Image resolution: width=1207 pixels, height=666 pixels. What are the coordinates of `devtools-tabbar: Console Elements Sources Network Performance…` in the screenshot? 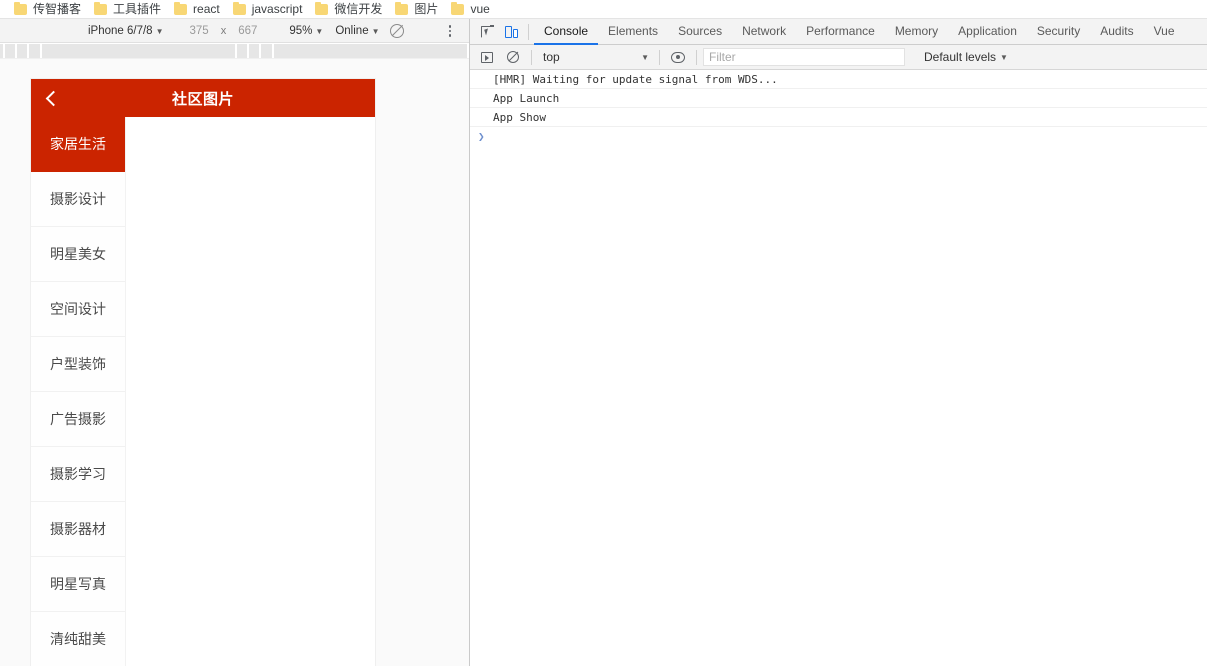 It's located at (838, 32).